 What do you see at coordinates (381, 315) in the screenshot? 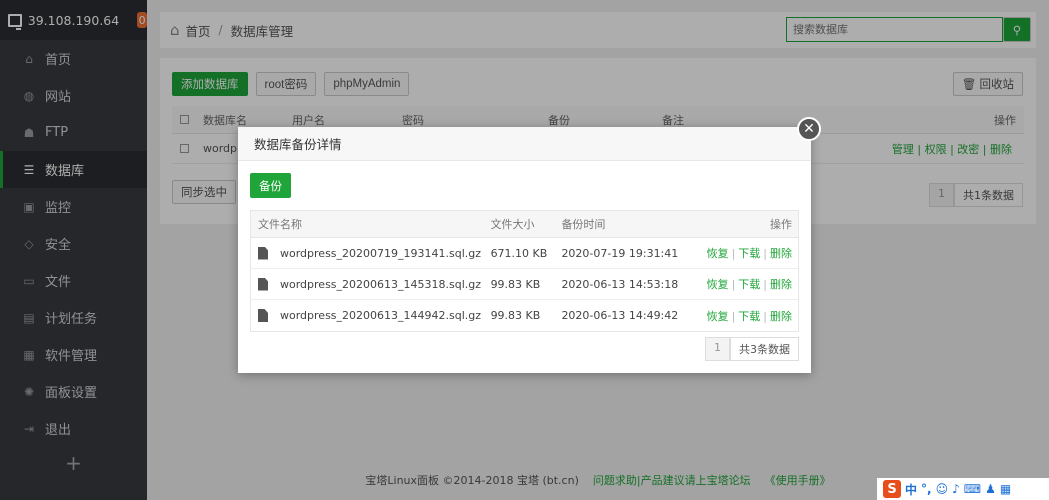
I see `file-name: wordpress_20200613_144942.sql.gz` at bounding box center [381, 315].